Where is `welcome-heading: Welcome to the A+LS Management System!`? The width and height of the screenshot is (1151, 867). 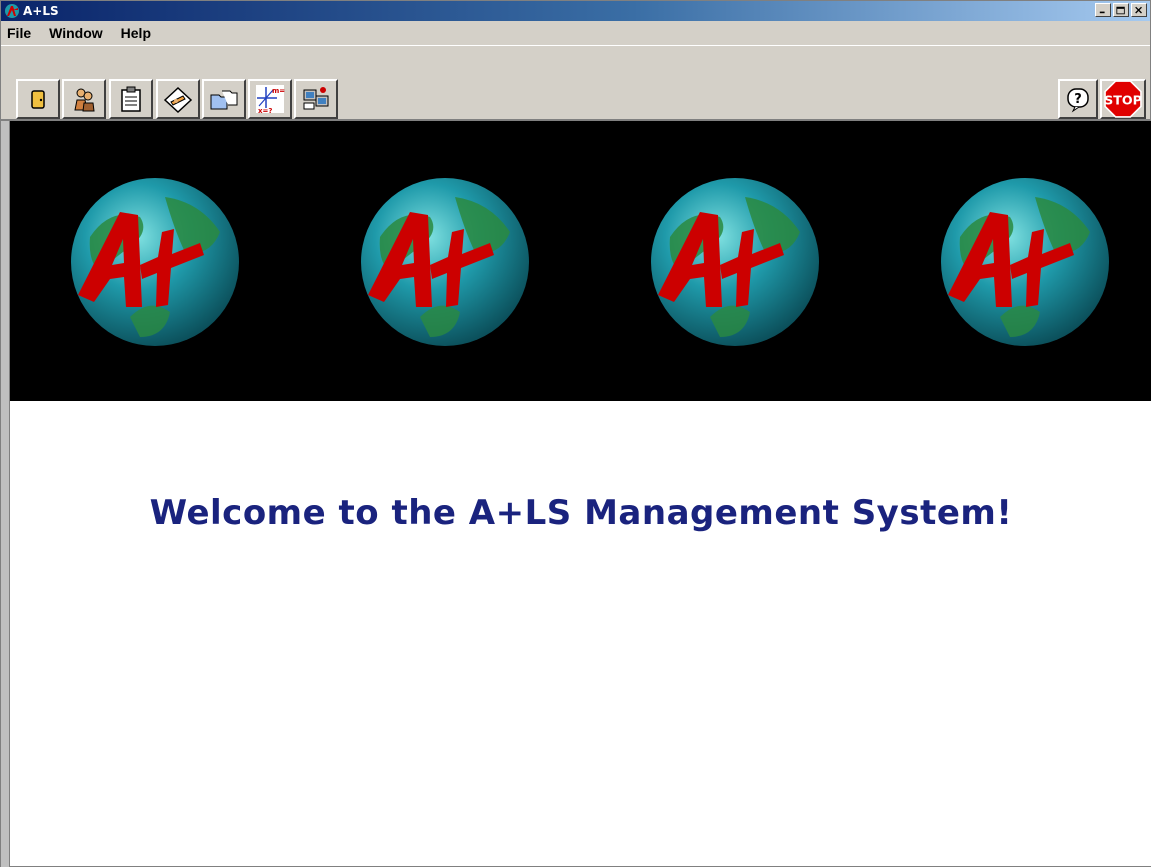 welcome-heading: Welcome to the A+LS Management System! is located at coordinates (581, 513).